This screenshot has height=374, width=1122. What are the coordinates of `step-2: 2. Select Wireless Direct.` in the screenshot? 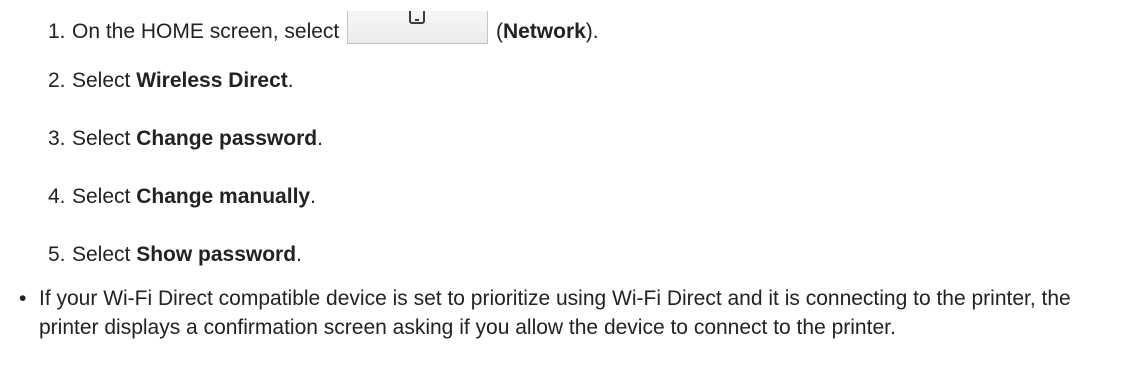 It's located at (323, 80).